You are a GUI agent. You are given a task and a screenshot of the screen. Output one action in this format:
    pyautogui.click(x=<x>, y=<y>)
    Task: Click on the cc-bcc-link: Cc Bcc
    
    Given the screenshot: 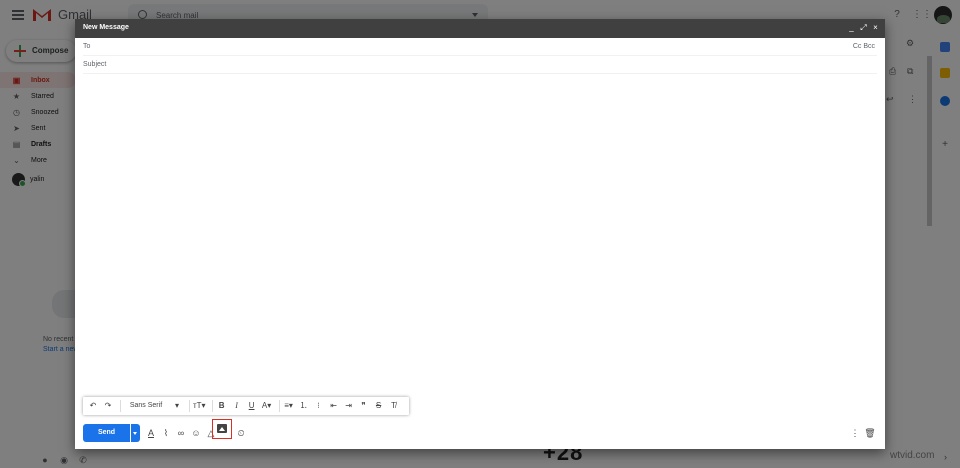 What is the action you would take?
    pyautogui.click(x=864, y=46)
    